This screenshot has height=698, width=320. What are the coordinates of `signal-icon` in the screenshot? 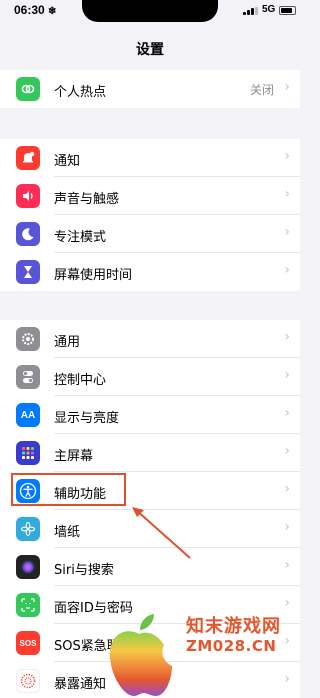 It's located at (251, 11).